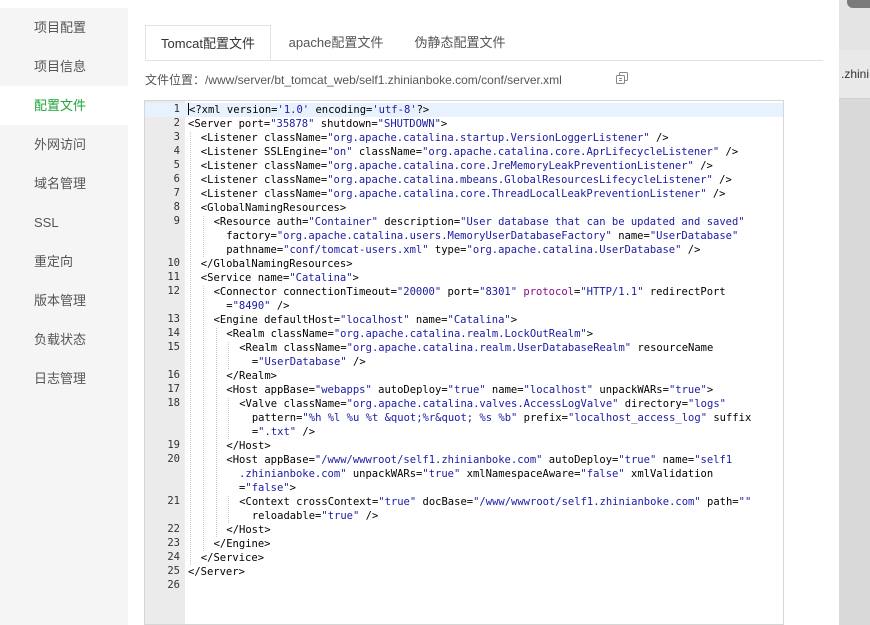 The image size is (870, 625). I want to click on copy-icon, so click(622, 78).